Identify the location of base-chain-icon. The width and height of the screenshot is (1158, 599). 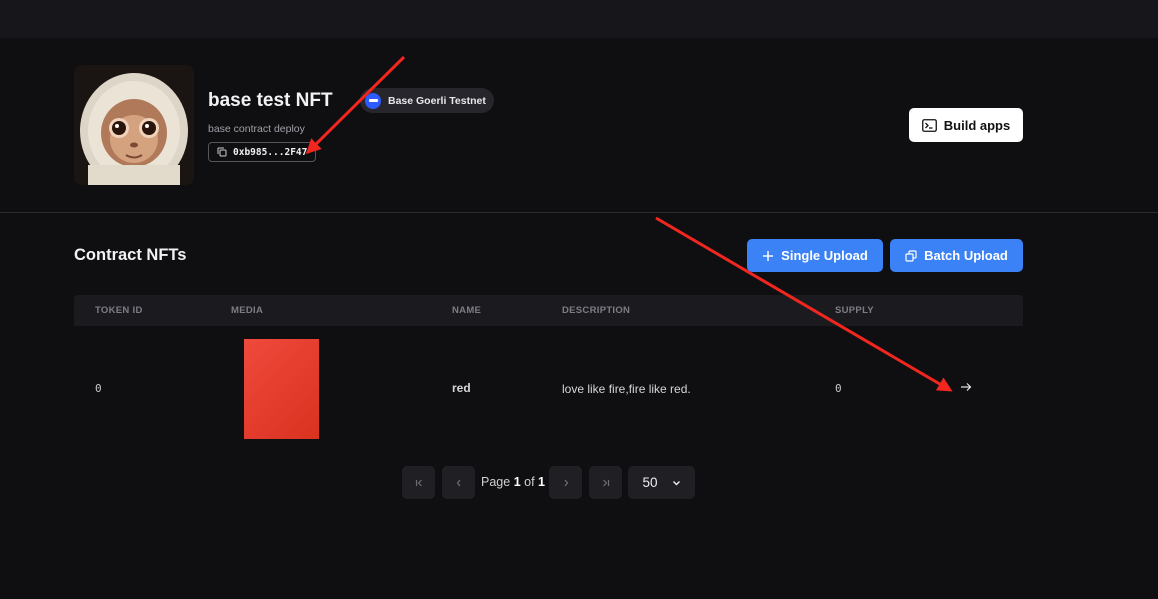
(373, 100).